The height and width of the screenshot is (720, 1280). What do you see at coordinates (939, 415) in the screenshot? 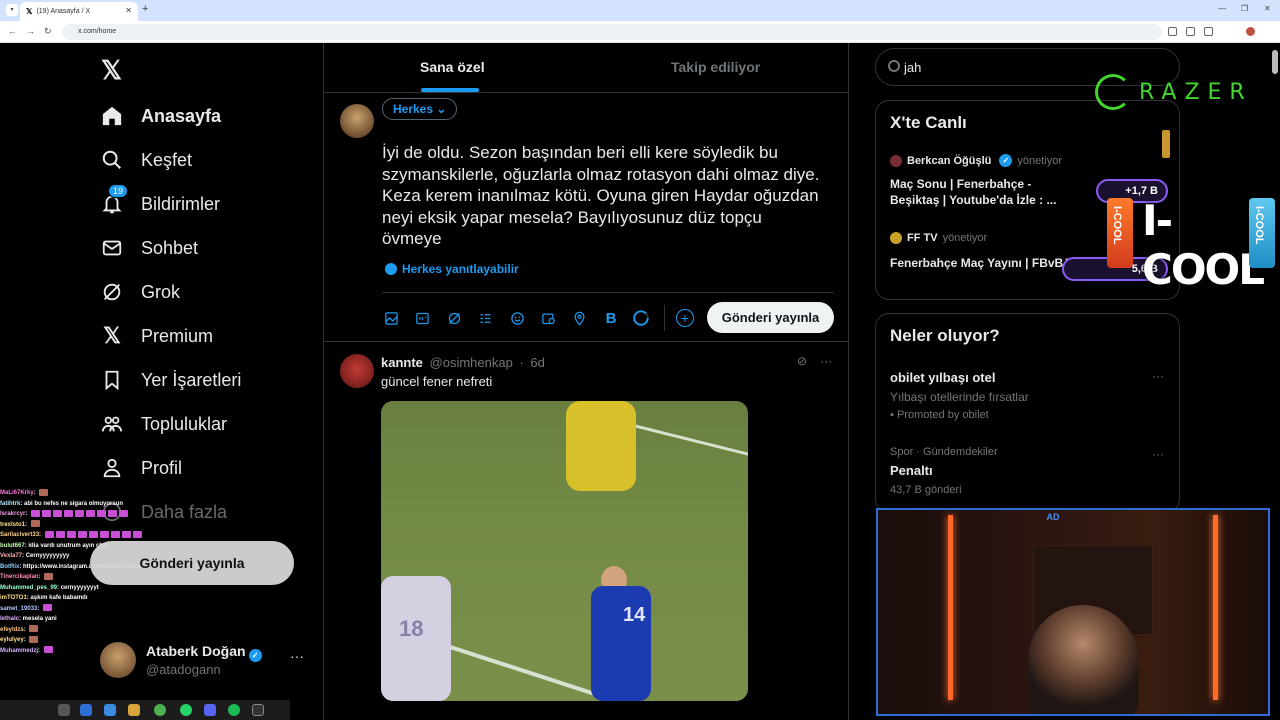
I see `promoted-label: ▪ Promoted by obilet` at bounding box center [939, 415].